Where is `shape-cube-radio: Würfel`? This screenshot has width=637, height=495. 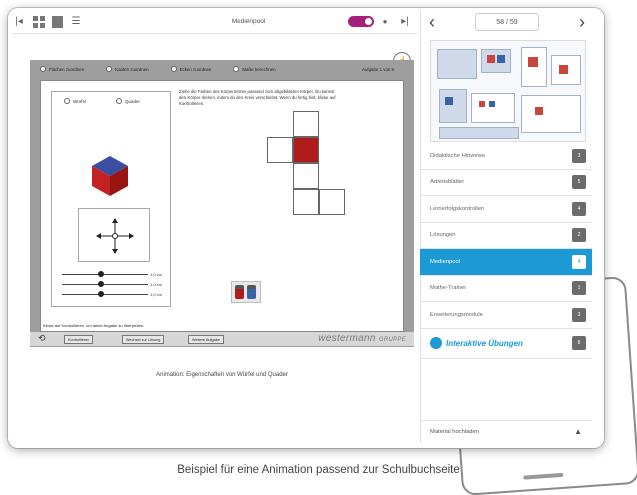
shape-cube-radio: Würfel is located at coordinates (75, 101).